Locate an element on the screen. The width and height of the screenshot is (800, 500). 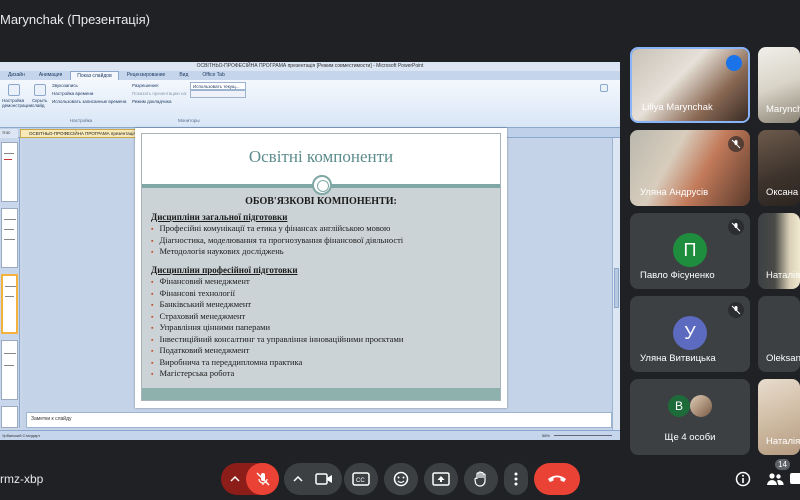
scrollbar-thumb is located at coordinates (616, 288).